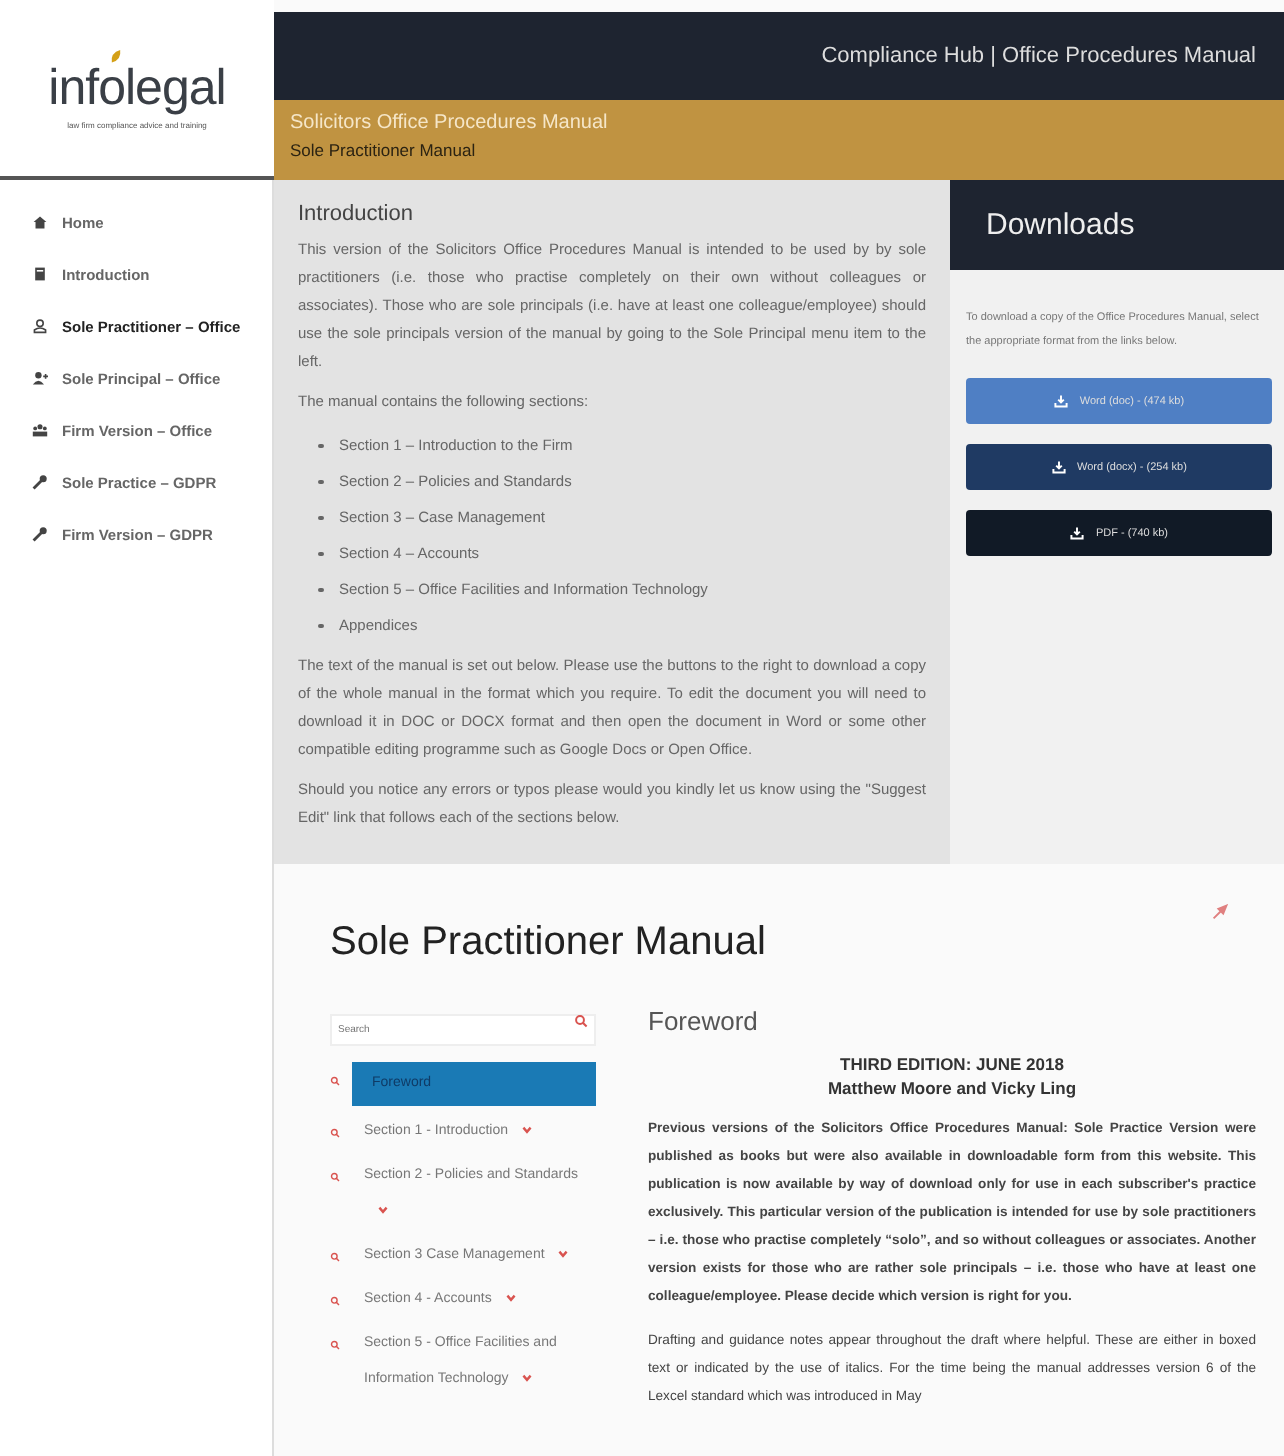 This screenshot has height=1456, width=1284. Describe the element at coordinates (40, 378) in the screenshot. I see `user-plus-icon` at that location.